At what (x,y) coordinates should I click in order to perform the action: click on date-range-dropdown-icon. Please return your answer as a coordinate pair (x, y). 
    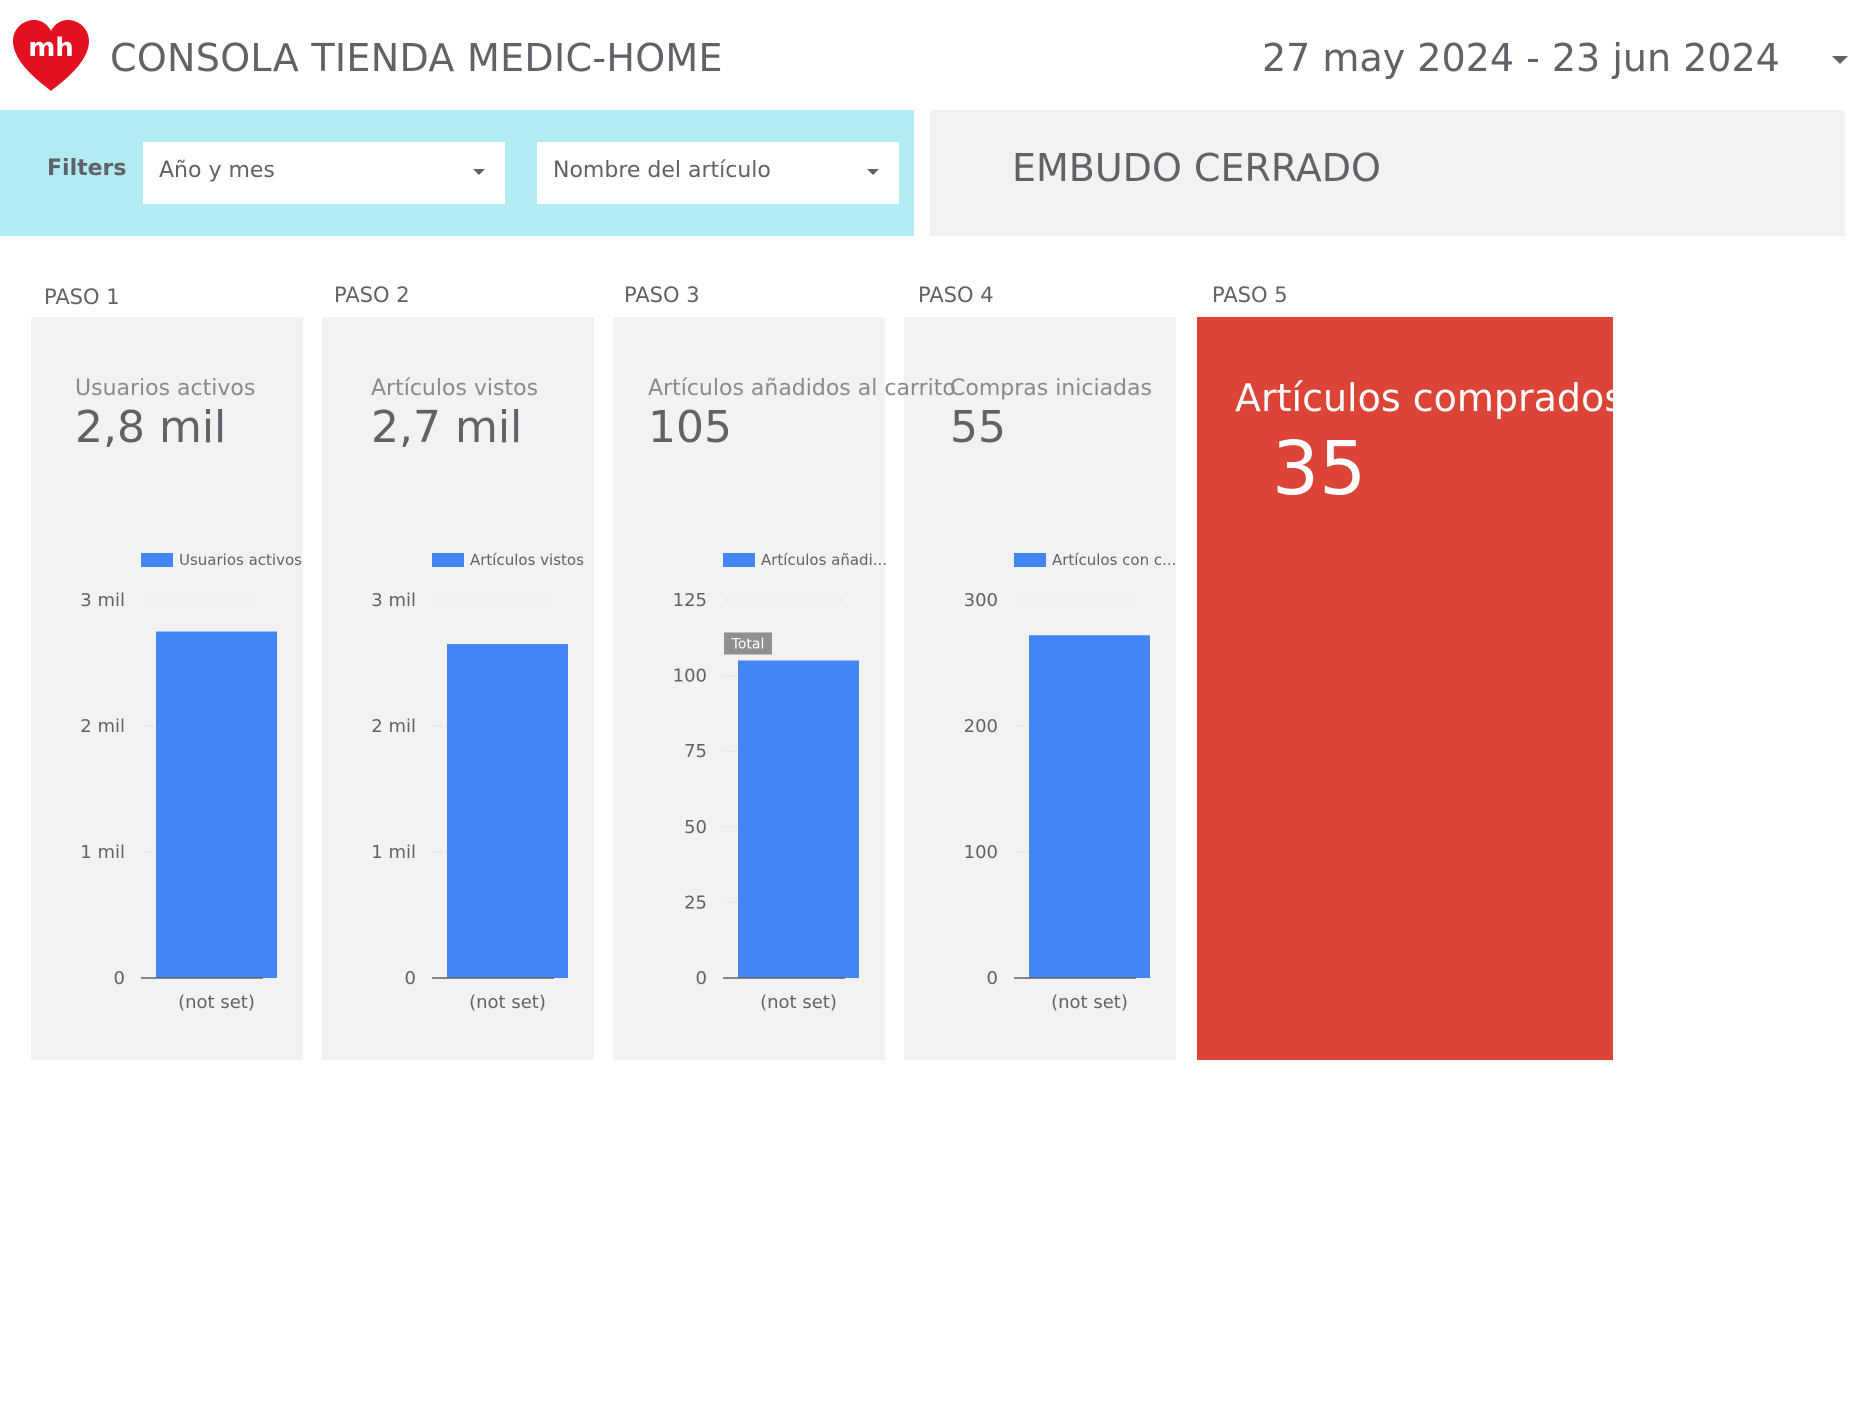
    Looking at the image, I should click on (1840, 60).